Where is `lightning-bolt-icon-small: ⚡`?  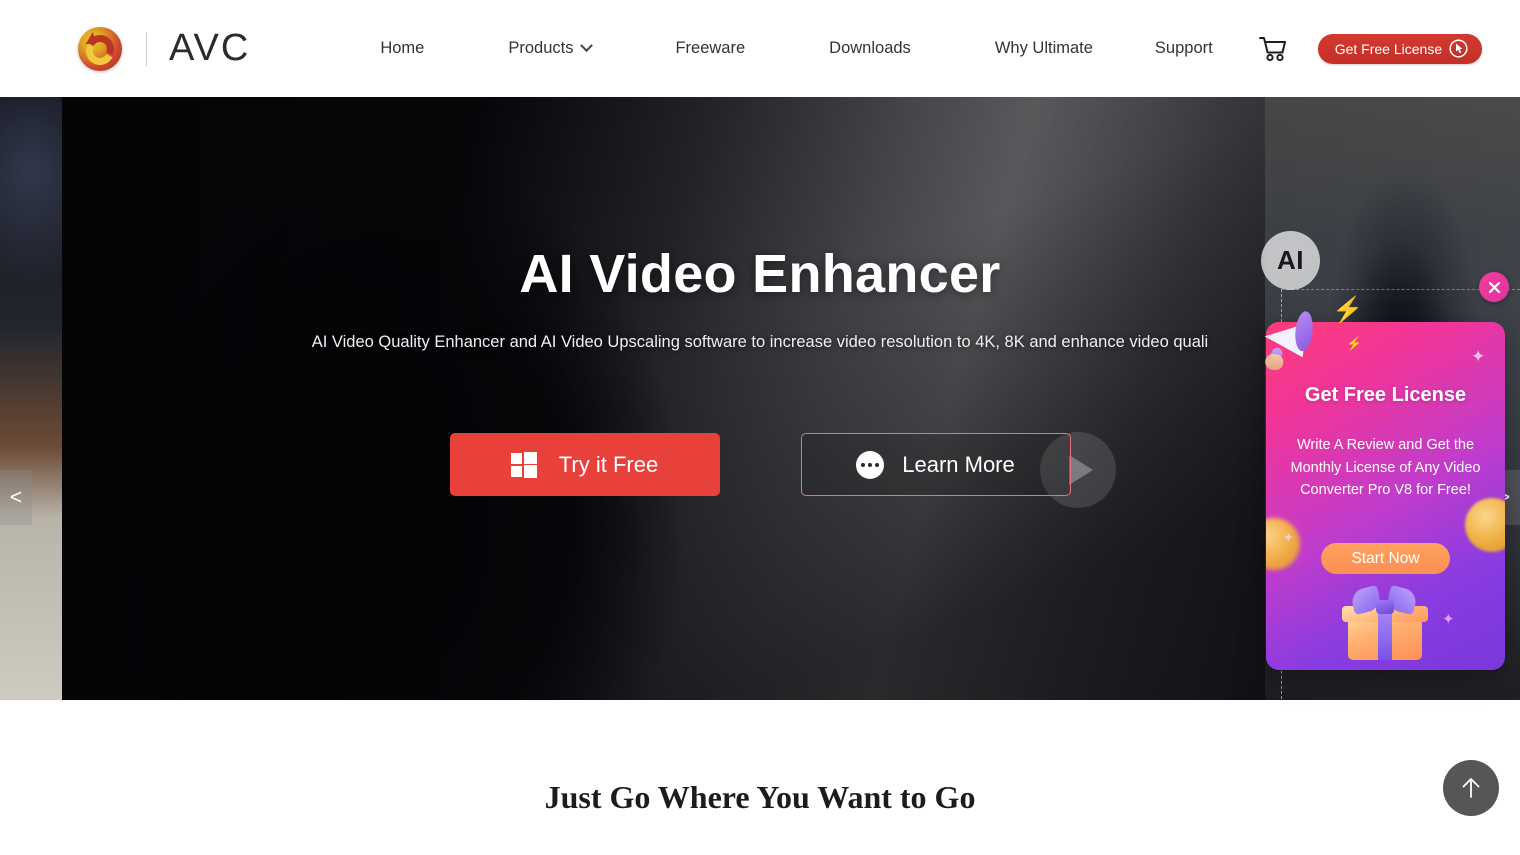
lightning-bolt-icon-small: ⚡ is located at coordinates (1354, 343).